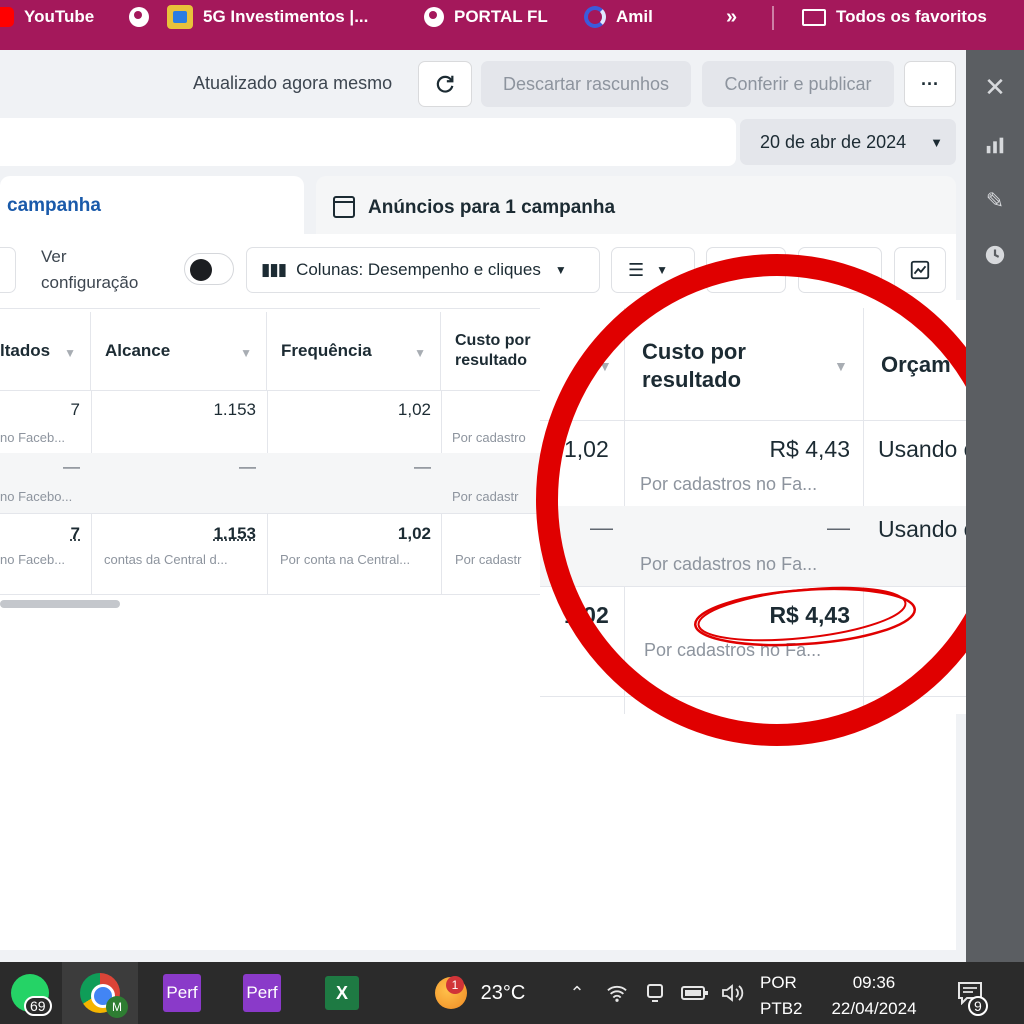 The height and width of the screenshot is (1024, 1024). What do you see at coordinates (995, 506) in the screenshot?
I see `right-sidebar: ✕ ✎` at bounding box center [995, 506].